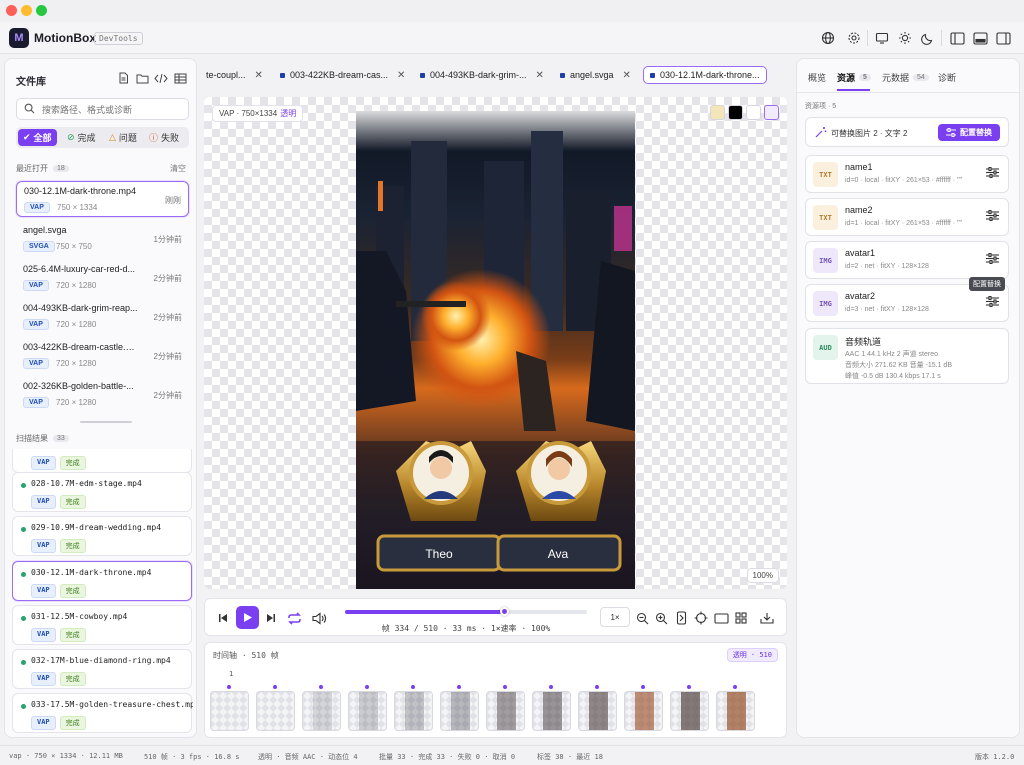 Image resolution: width=1024 pixels, height=765 pixels. What do you see at coordinates (271, 618) in the screenshot?
I see `skip-to-end-icon` at bounding box center [271, 618].